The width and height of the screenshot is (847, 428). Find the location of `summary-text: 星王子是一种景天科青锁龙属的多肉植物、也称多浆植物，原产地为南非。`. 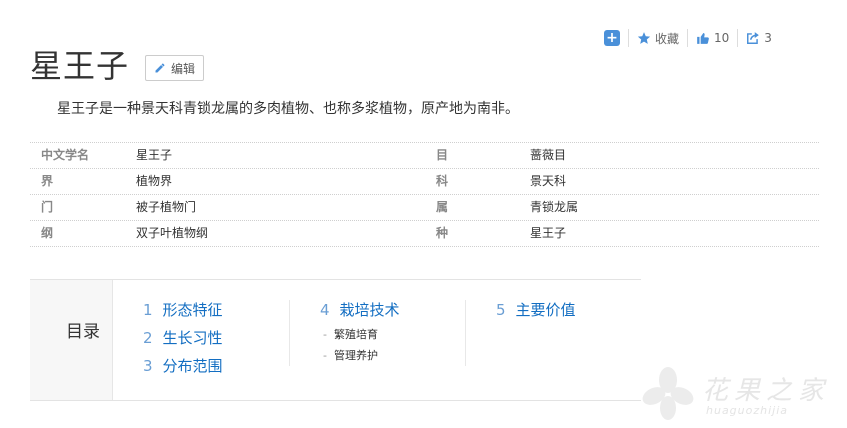

summary-text: 星王子是一种景天科青锁龙属的多肉植物、也称多浆植物，原产地为南非。 is located at coordinates (288, 109).